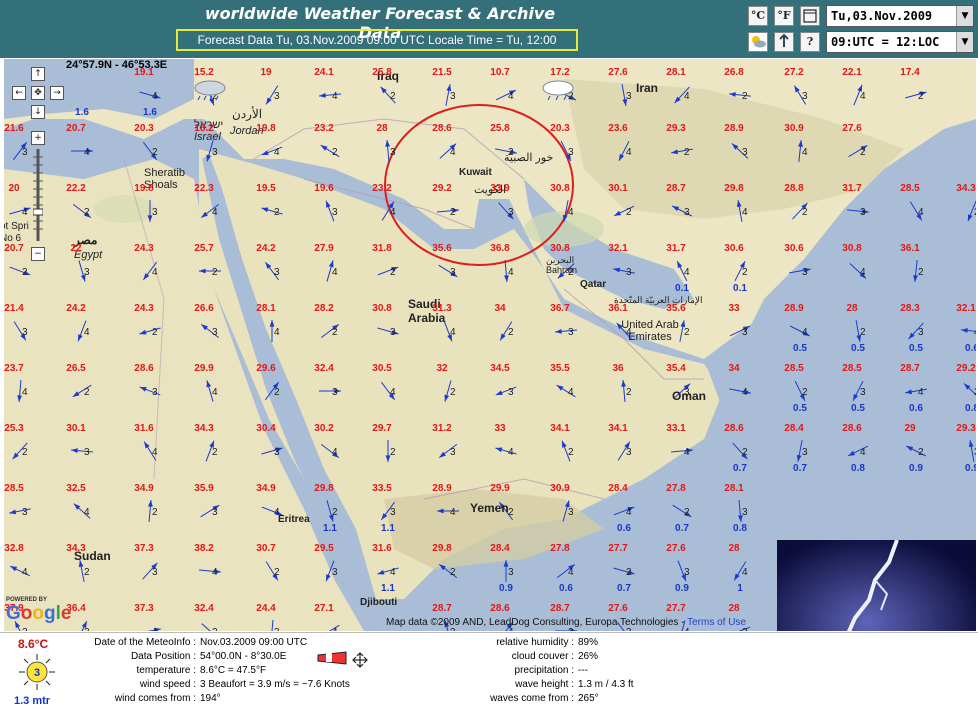 The image size is (978, 711). Describe the element at coordinates (442, 488) in the screenshot. I see `temperature-value: 28.9` at that location.